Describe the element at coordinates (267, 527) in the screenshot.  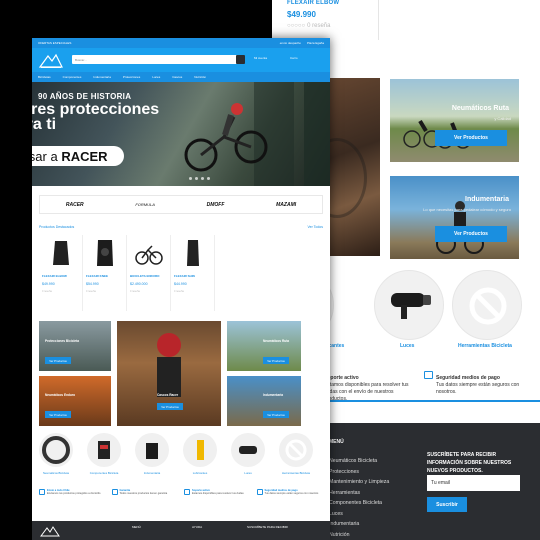
I see `footer-heading: SUSCRÍBETE PARA RECIBIR` at that location.